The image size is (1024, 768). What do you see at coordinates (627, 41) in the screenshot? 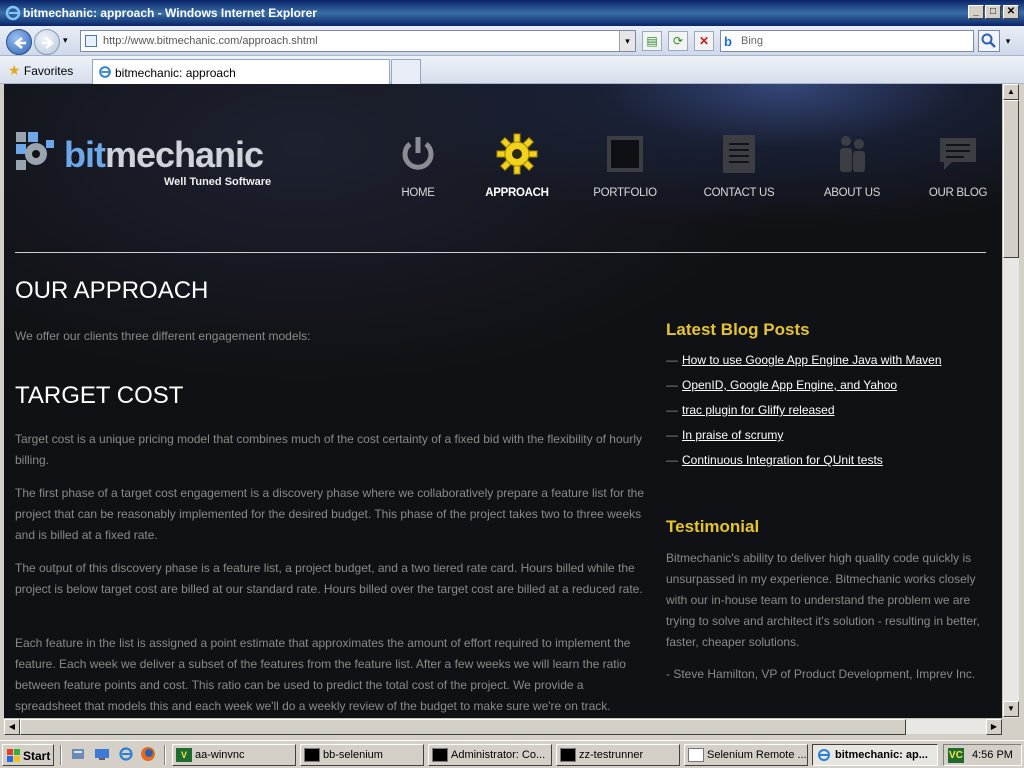
I see `address-dropdown: ▾` at bounding box center [627, 41].